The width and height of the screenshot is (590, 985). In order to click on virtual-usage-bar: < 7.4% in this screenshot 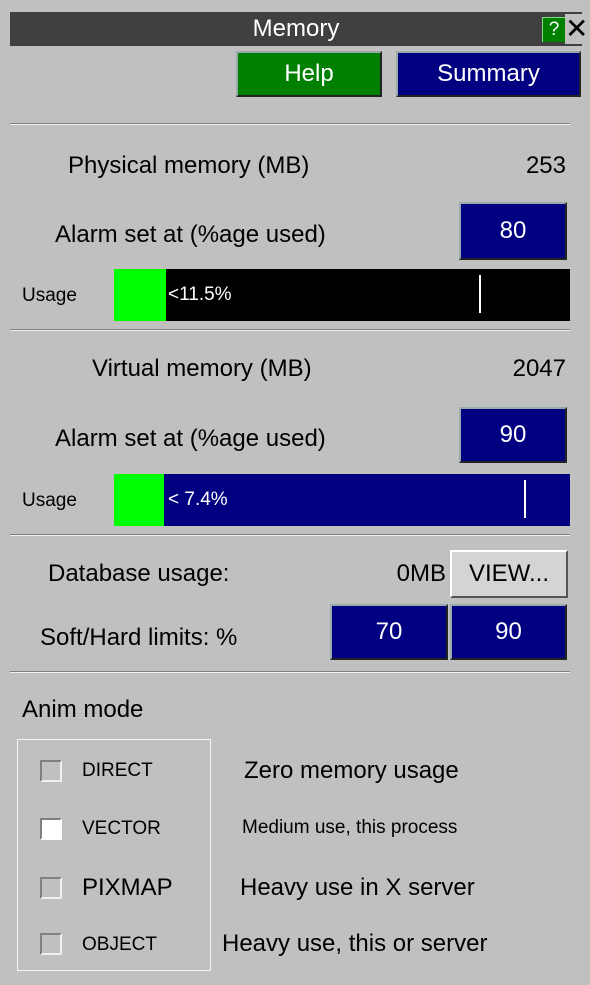, I will do `click(342, 500)`.